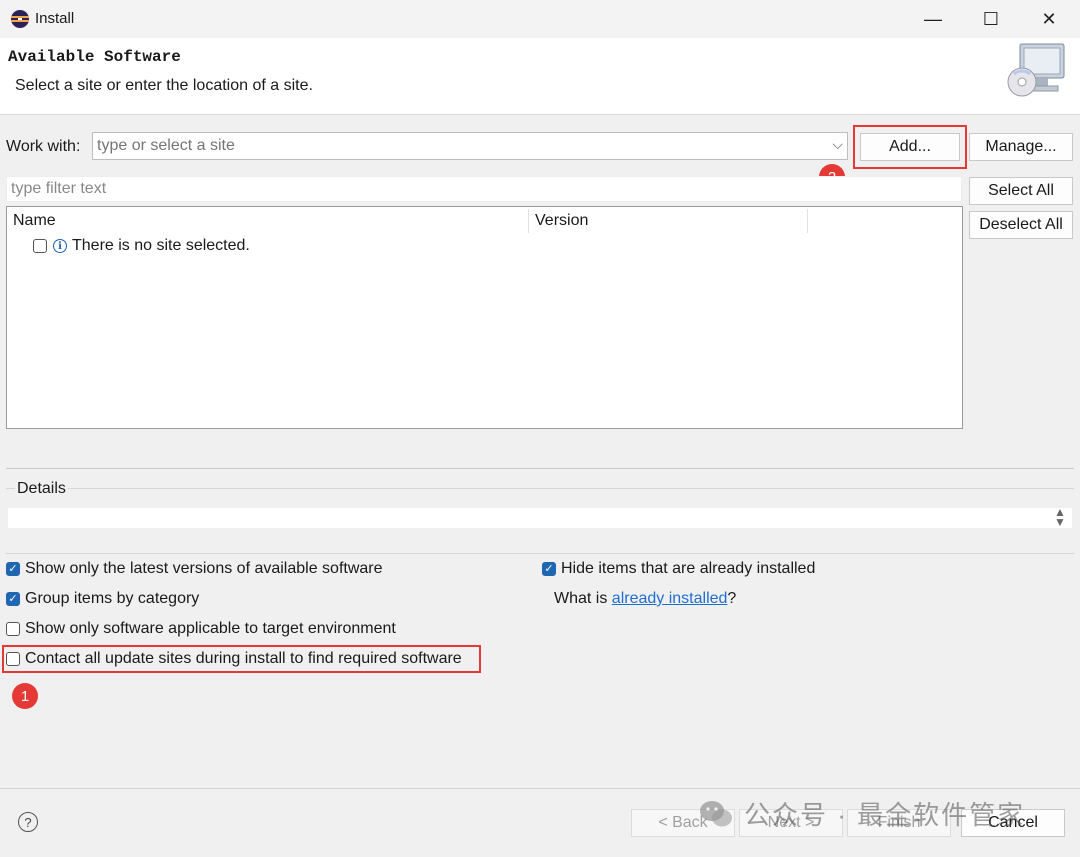 This screenshot has width=1080, height=857. I want to click on what-is-prefix: What is, so click(583, 598).